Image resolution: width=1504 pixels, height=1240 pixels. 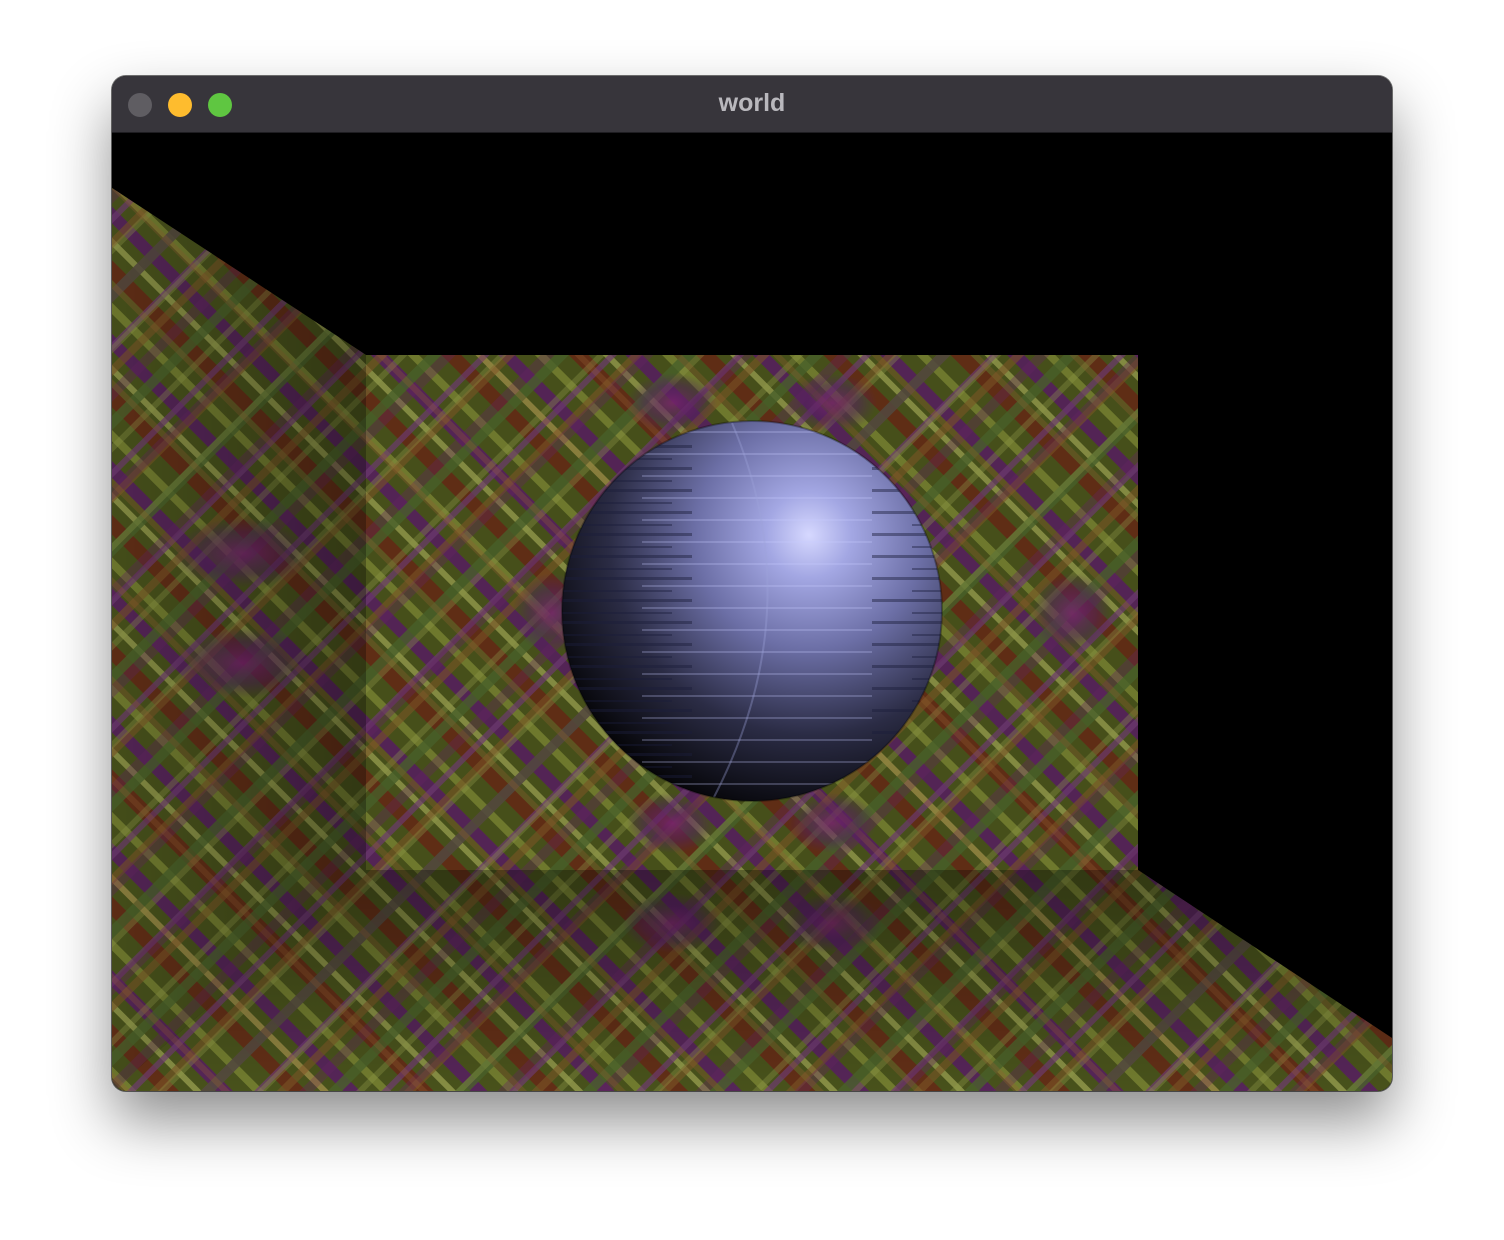 I want to click on sphere, so click(x=752, y=611).